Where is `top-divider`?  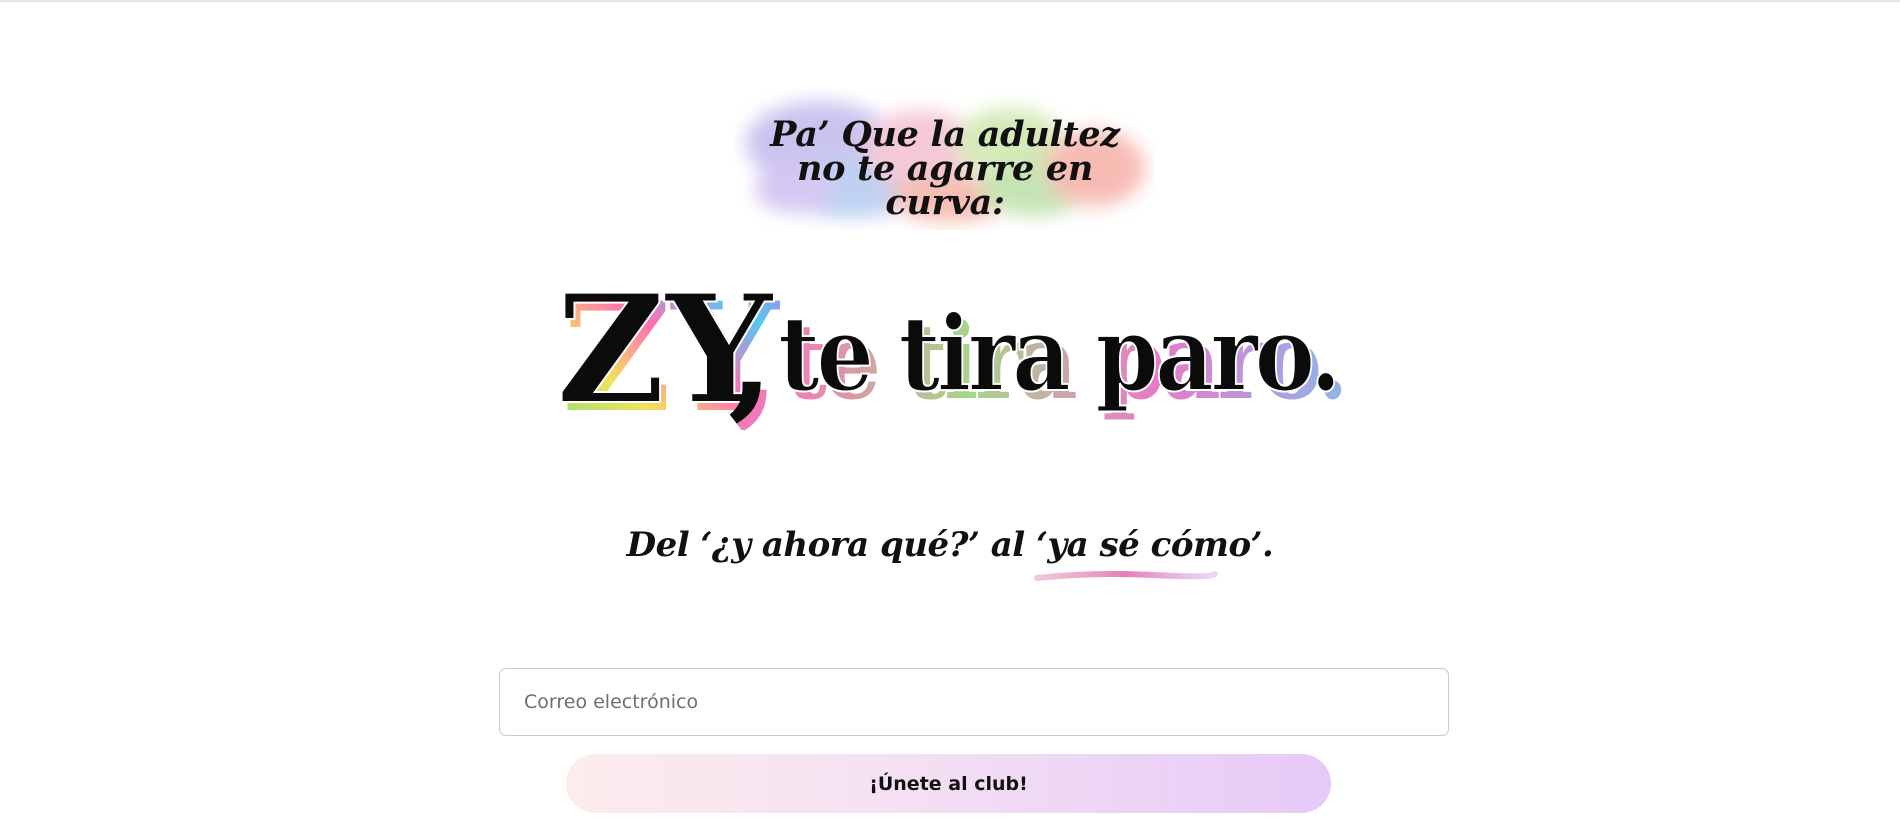 top-divider is located at coordinates (950, 1).